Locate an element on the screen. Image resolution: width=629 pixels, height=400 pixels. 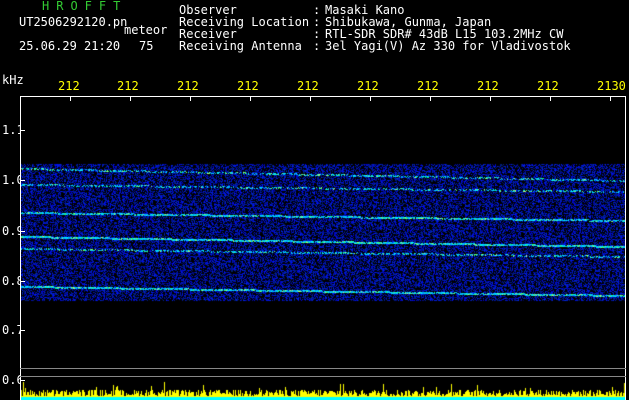
header-count: 75 is located at coordinates (146, 46).